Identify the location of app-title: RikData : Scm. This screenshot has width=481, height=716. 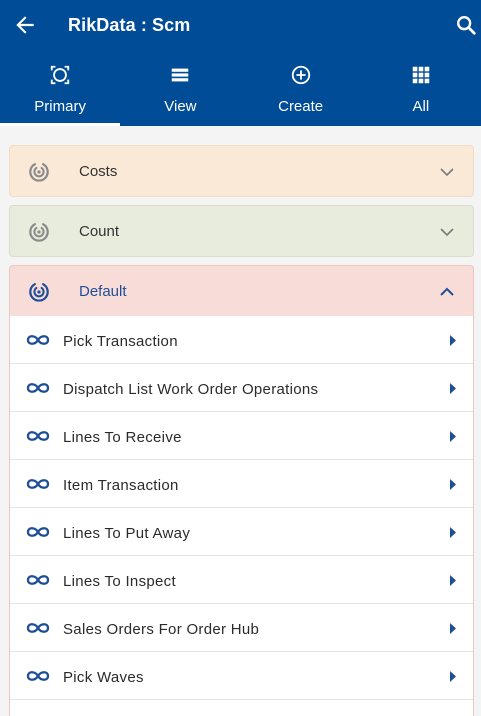
(129, 25).